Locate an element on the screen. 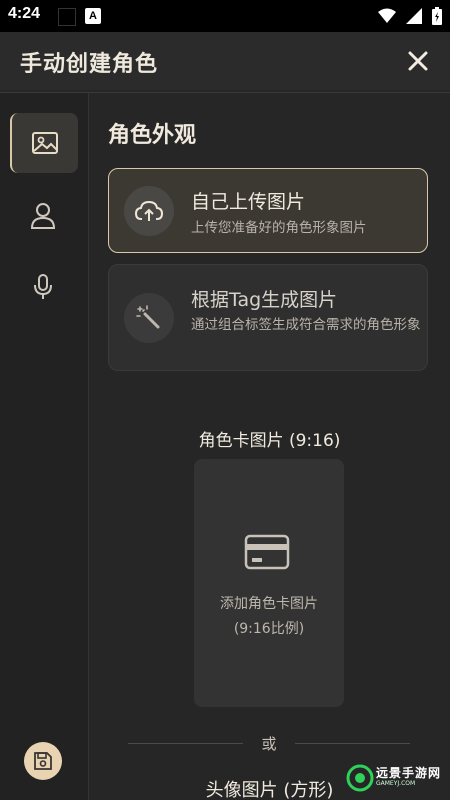  card-upload-line1: 添加角色卡图片 is located at coordinates (269, 604).